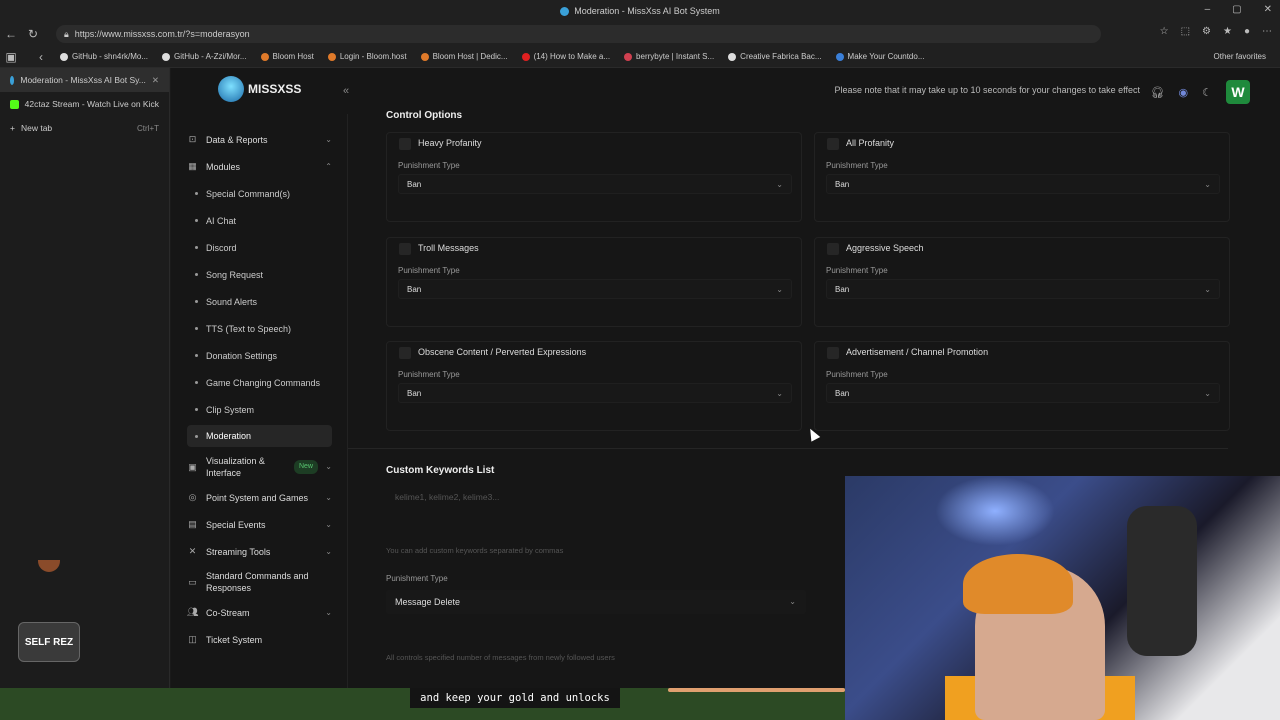 The width and height of the screenshot is (1280, 720). I want to click on settings-icon: ⚙, so click(1206, 31).